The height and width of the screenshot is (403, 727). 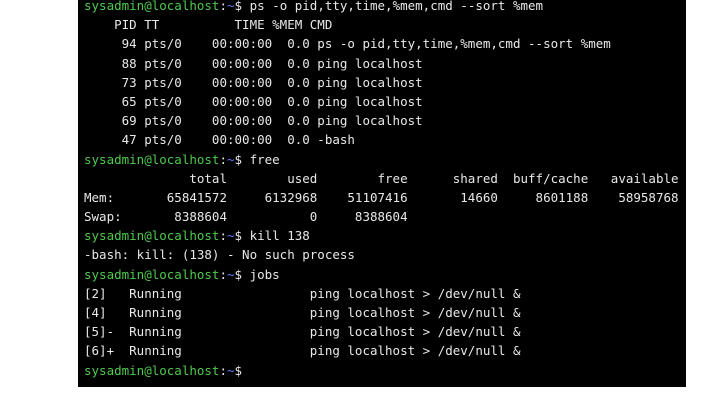 What do you see at coordinates (261, 159) in the screenshot?
I see `command-text: free` at bounding box center [261, 159].